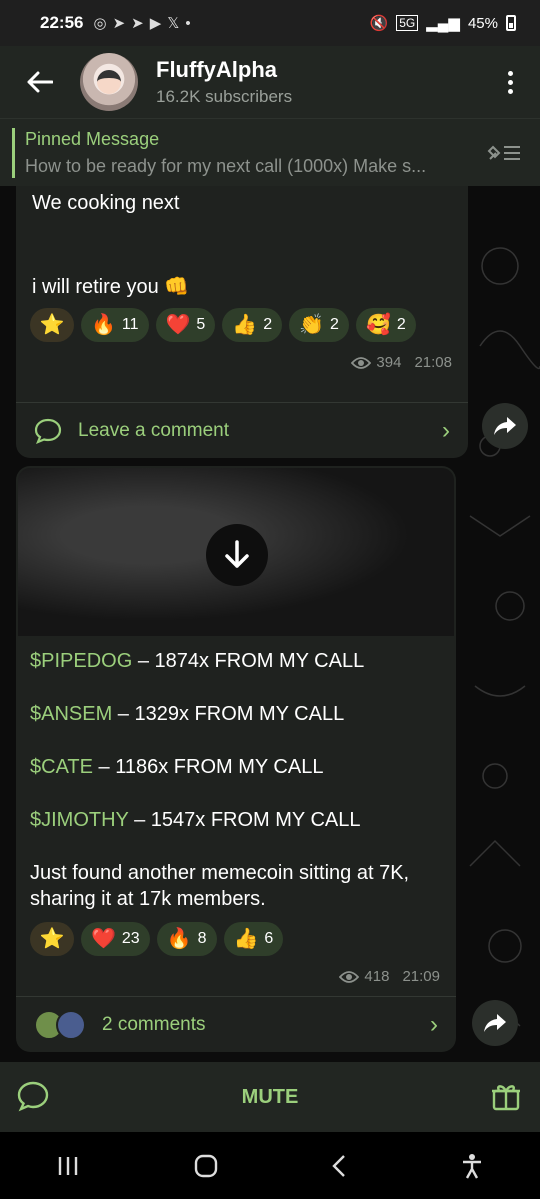 The height and width of the screenshot is (1199, 540). Describe the element at coordinates (253, 939) in the screenshot. I see `reaction-thumbs-up: 👍 6` at that location.